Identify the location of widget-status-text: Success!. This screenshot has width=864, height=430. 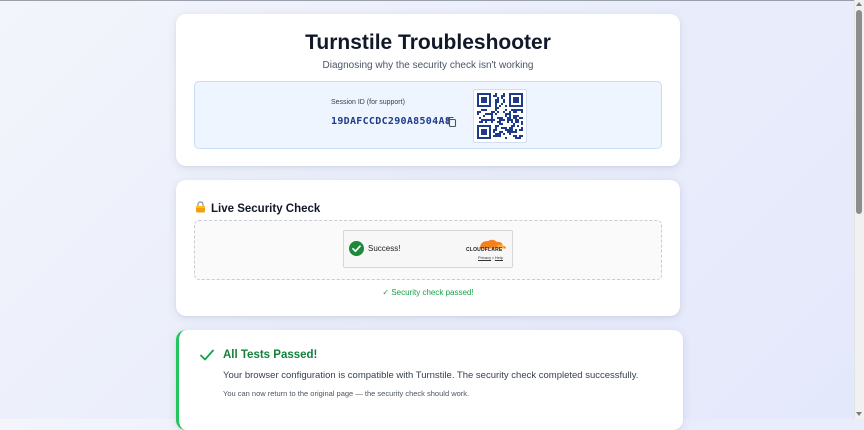
(384, 248).